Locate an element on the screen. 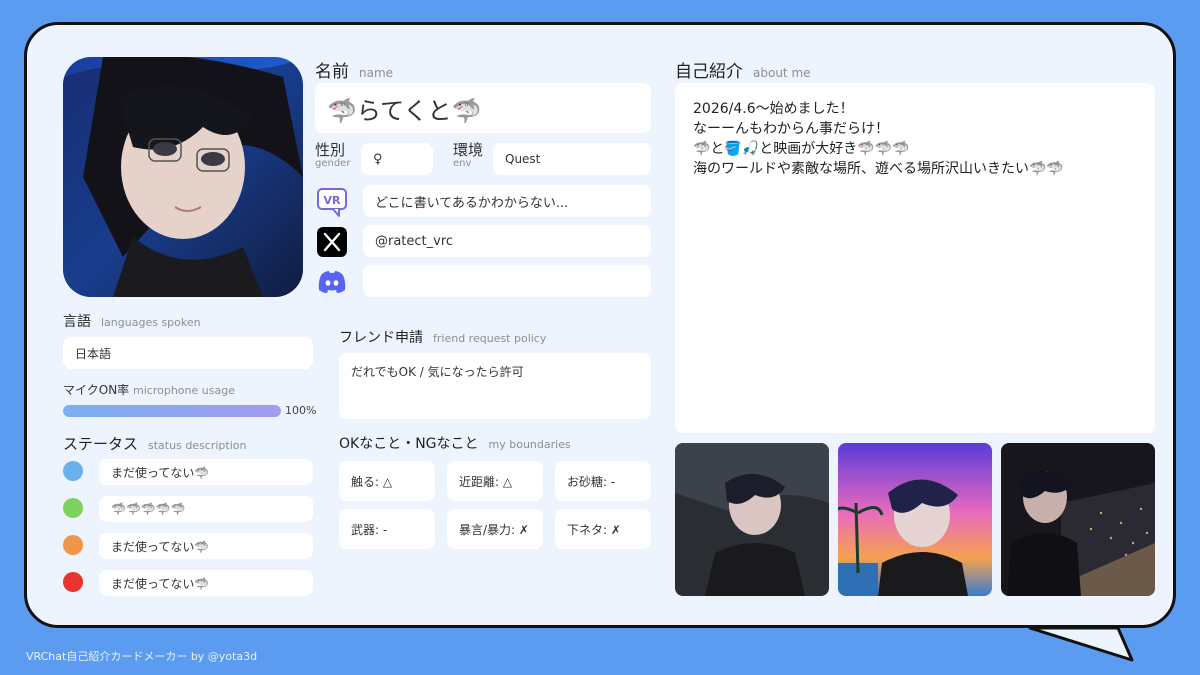 This screenshot has height=675, width=1200. mic-usage-fill is located at coordinates (172, 411).